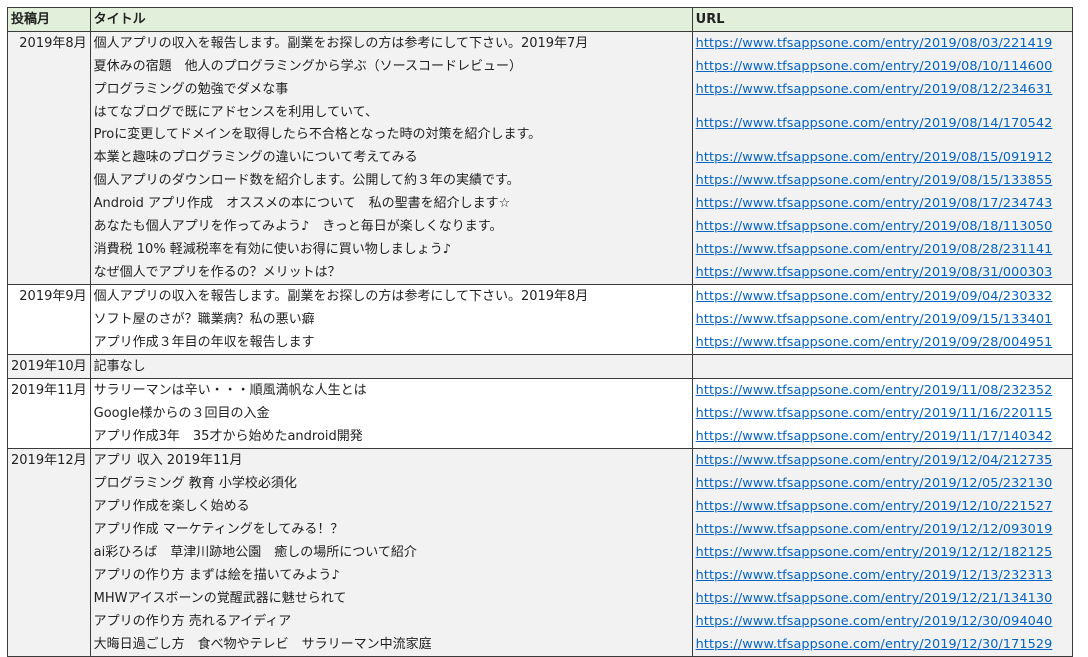 This screenshot has width=1088, height=657. I want to click on title-cell: サラリーマンは辛い・・・順風満帆な人生とは, so click(391, 390).